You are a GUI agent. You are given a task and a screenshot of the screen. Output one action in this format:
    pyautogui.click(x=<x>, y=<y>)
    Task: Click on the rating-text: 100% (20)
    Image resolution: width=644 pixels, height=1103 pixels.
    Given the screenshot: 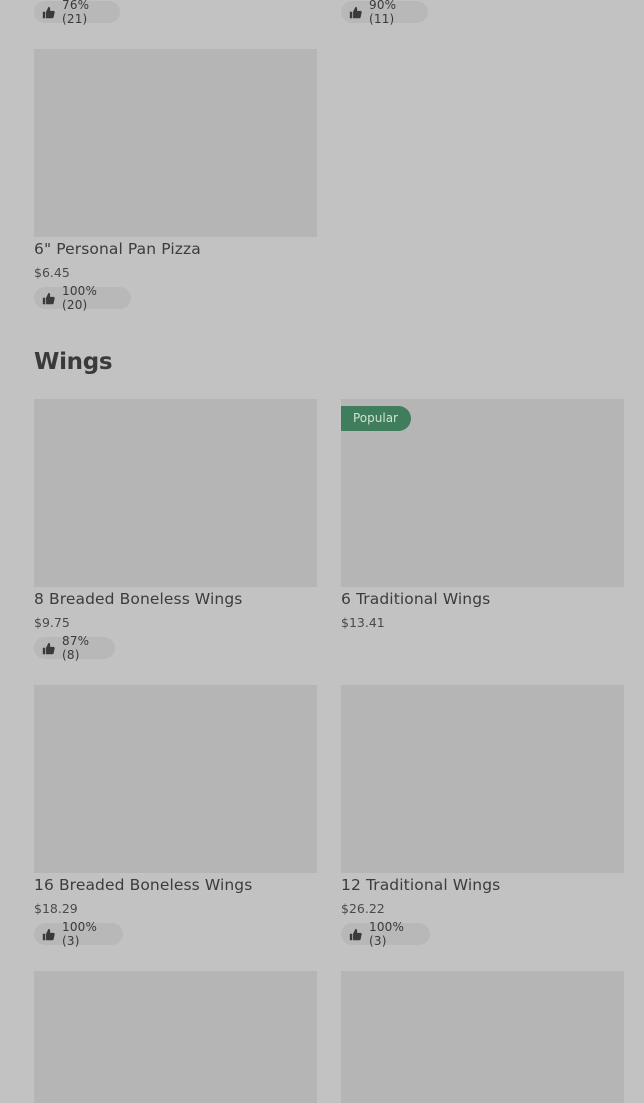 What is the action you would take?
    pyautogui.click(x=80, y=298)
    